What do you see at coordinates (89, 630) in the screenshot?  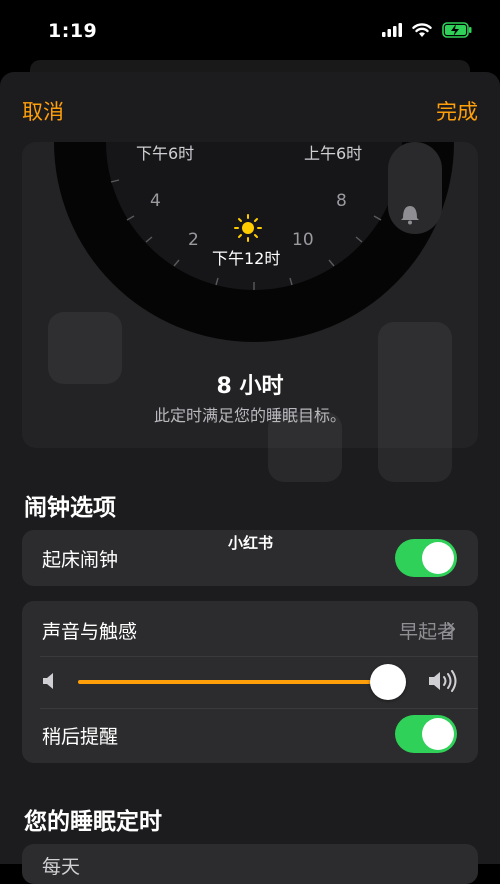 I see `sound-haptics-label: 声音与触感` at bounding box center [89, 630].